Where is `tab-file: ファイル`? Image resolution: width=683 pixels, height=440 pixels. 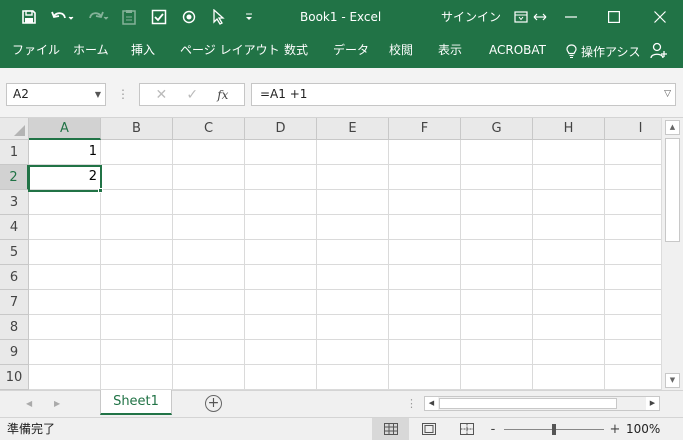
tab-file: ファイル is located at coordinates (36, 51).